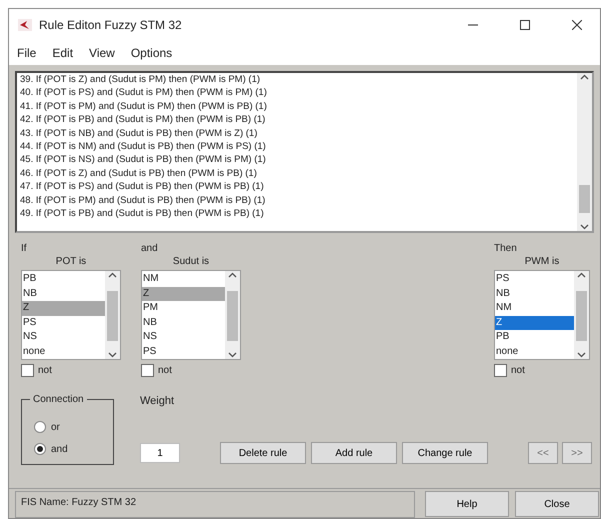  What do you see at coordinates (297, 133) in the screenshot?
I see `rule-item: 43. If (POT is NB) and (Sudut is PB) then (PWM is Z) (1)` at bounding box center [297, 133].